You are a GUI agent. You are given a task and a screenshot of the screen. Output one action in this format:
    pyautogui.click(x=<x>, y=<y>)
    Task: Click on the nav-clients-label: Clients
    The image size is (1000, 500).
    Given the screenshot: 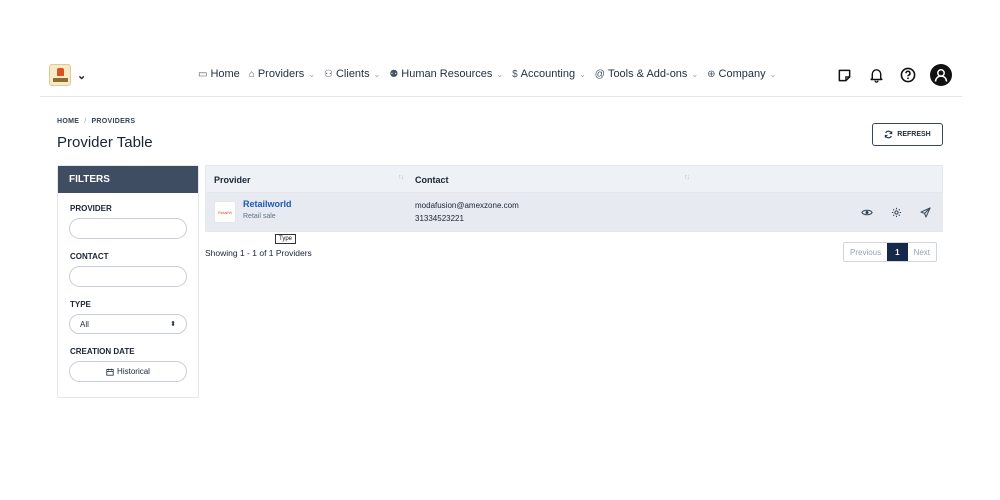 What is the action you would take?
    pyautogui.click(x=352, y=74)
    